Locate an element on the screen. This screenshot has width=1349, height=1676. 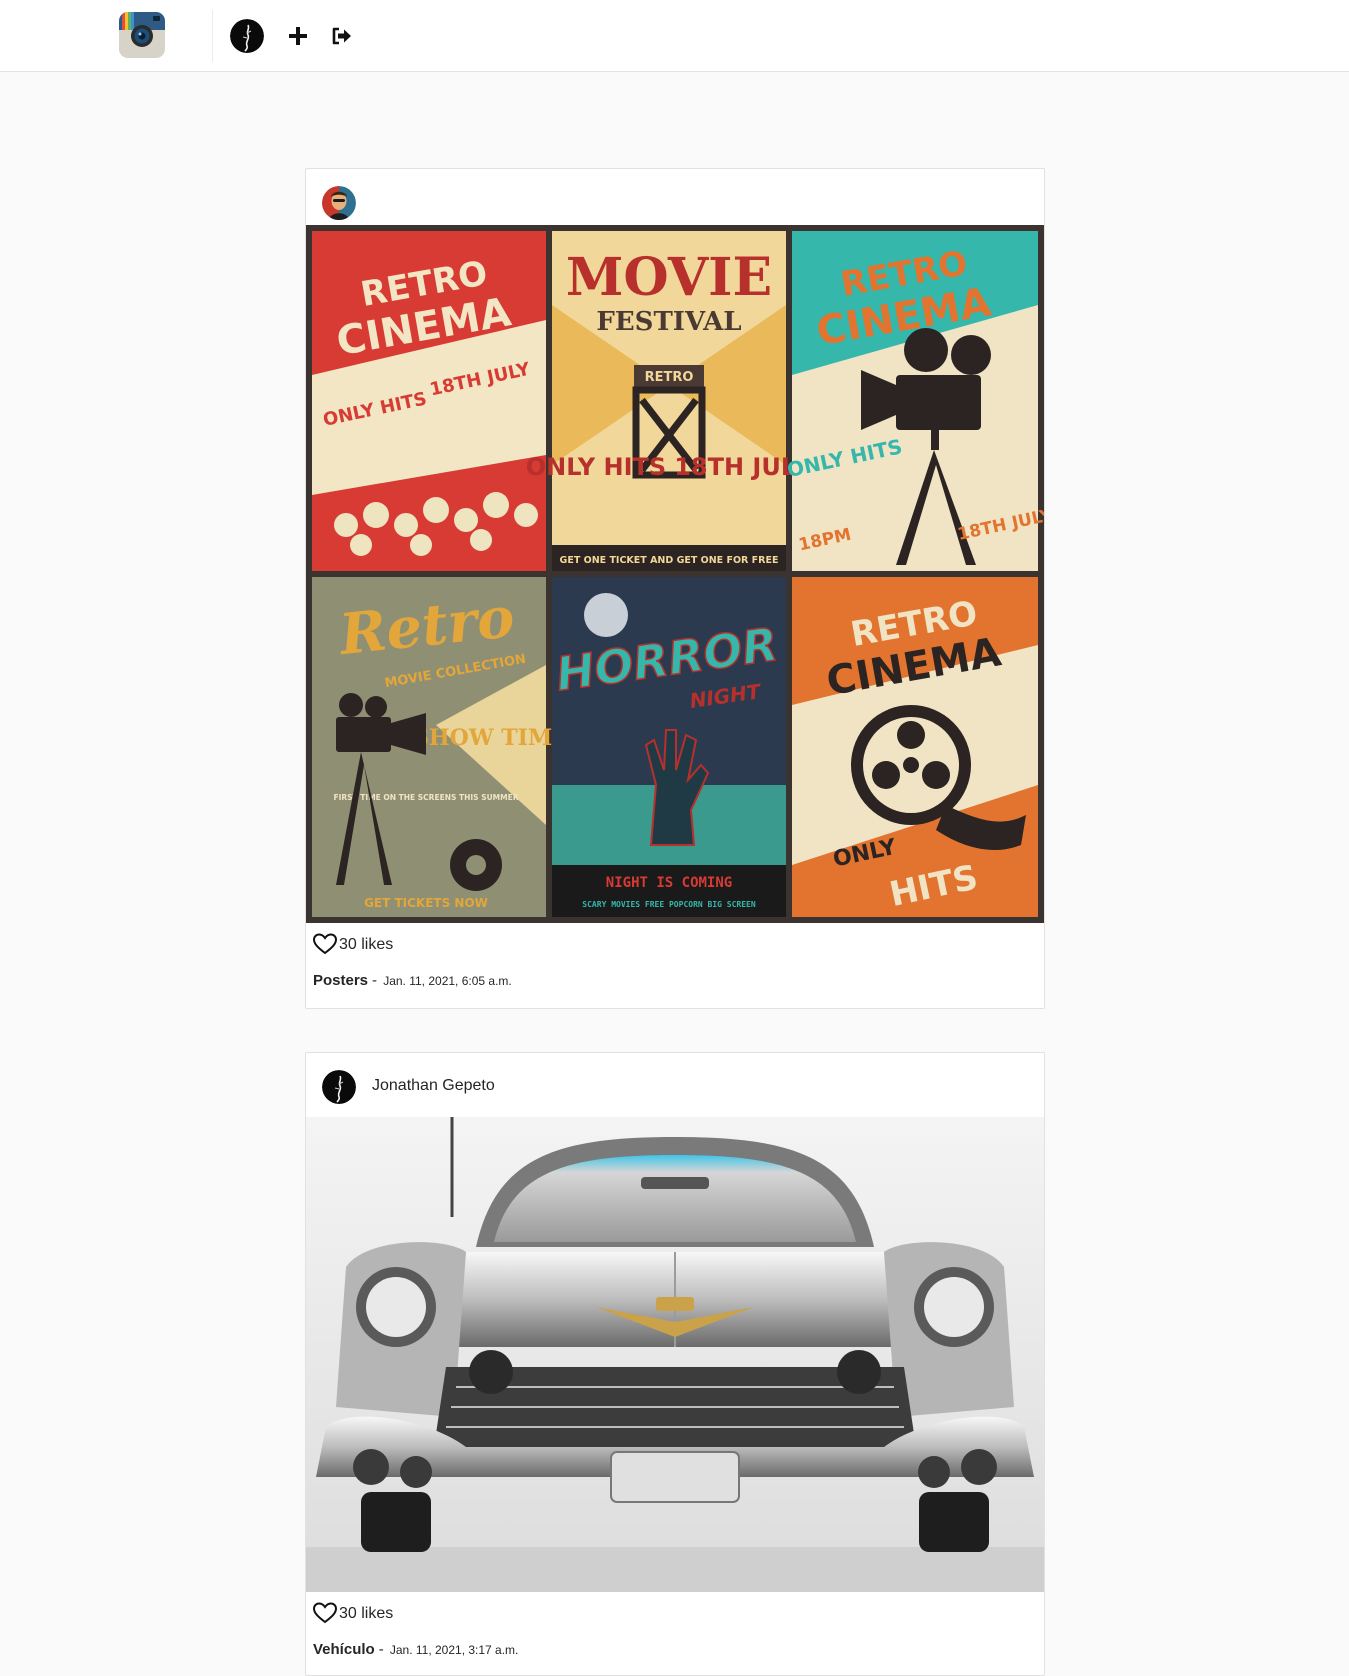
post-caption: Vehículo - Jan. 11, 2021, 3:17 a.m. is located at coordinates (675, 1653).